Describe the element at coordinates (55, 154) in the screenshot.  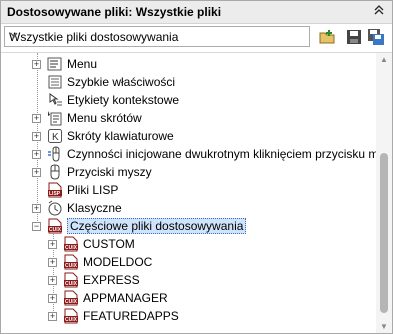
I see `double-click-icon` at that location.